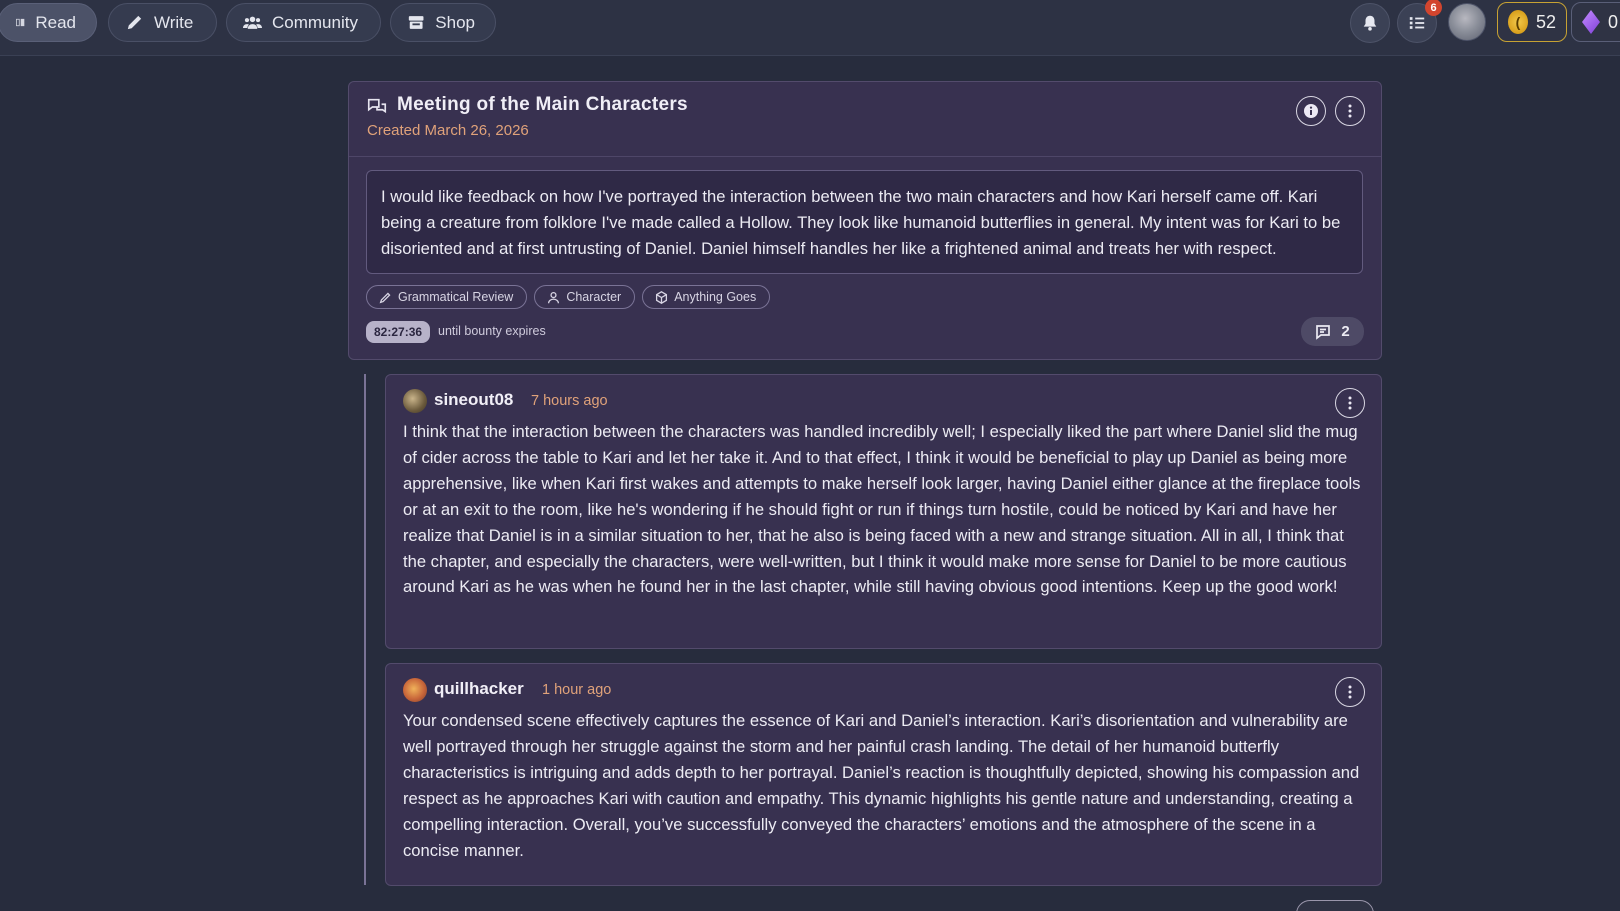 The height and width of the screenshot is (911, 1620). I want to click on comment-count: 2, so click(1345, 331).